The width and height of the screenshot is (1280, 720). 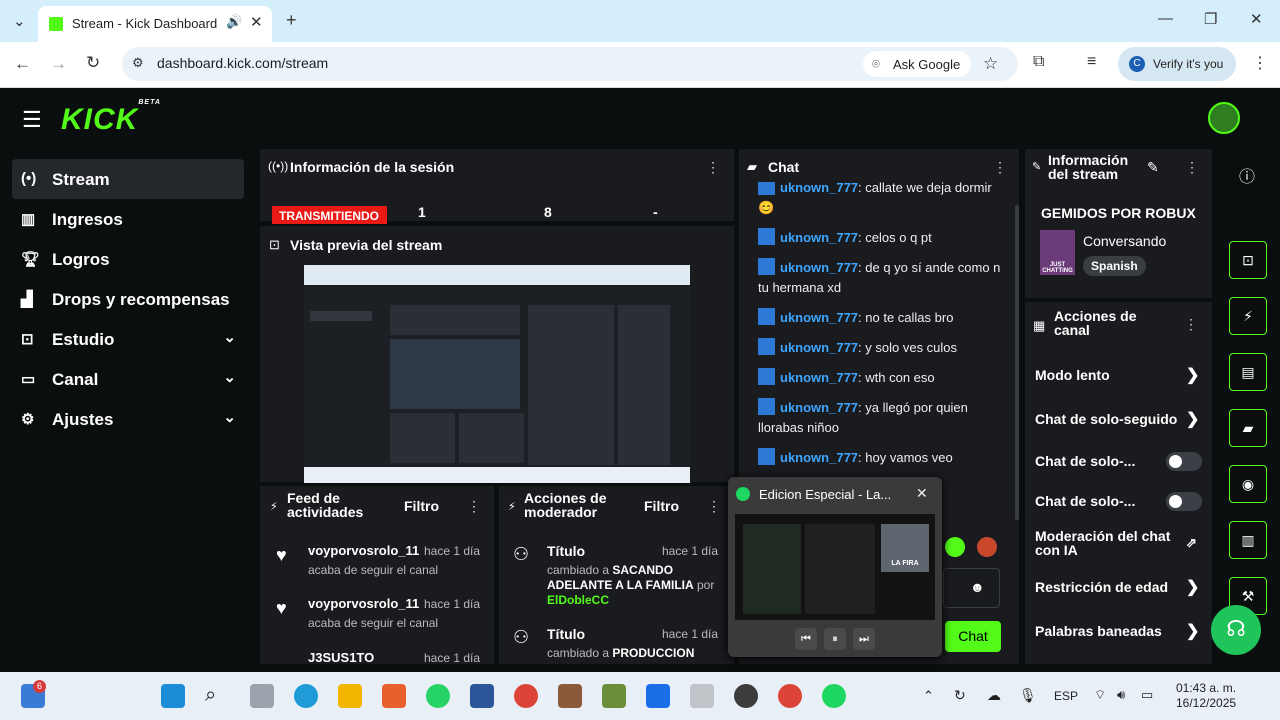 What do you see at coordinates (128, 299) in the screenshot?
I see `sidebar-item-drops: ▟ Drops y recompensas` at bounding box center [128, 299].